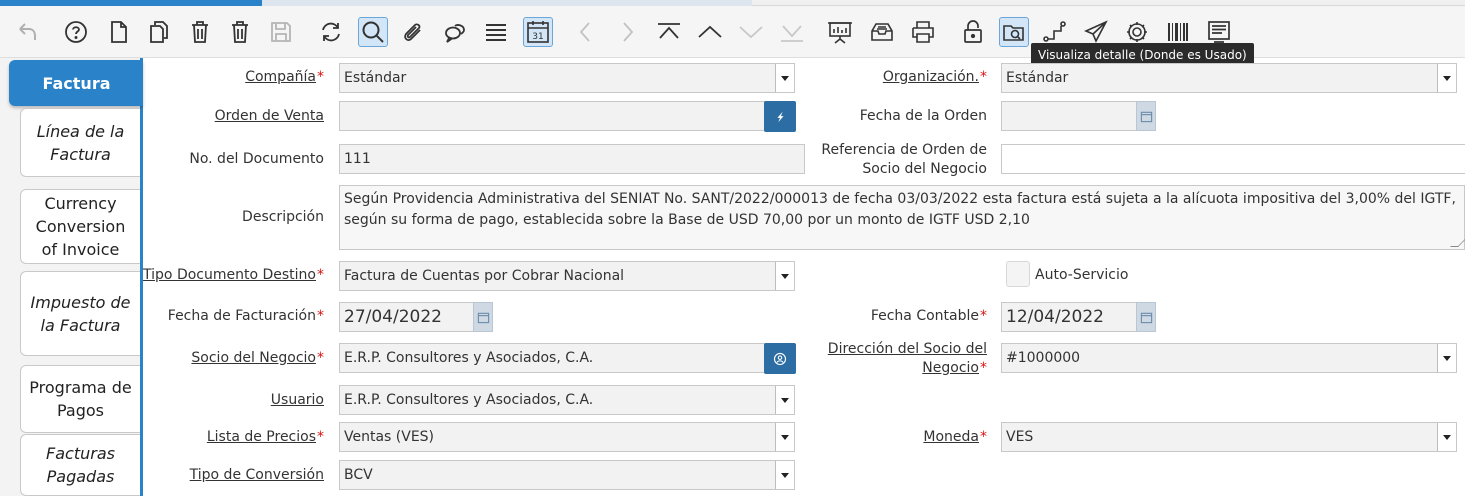  What do you see at coordinates (80, 226) in the screenshot?
I see `tab-currency-conversion: Currency Conversion of Invoice` at bounding box center [80, 226].